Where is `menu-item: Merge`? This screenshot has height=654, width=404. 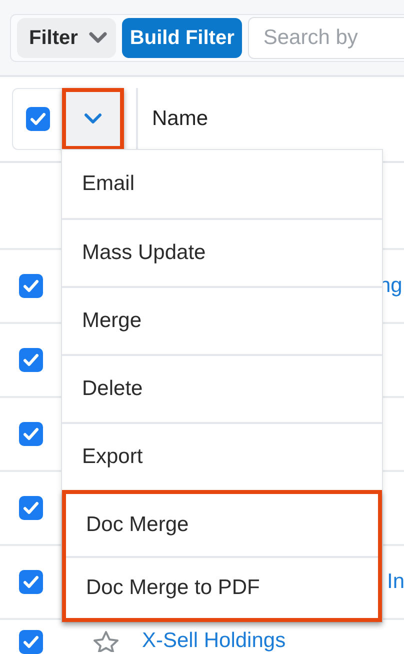 menu-item: Merge is located at coordinates (222, 320).